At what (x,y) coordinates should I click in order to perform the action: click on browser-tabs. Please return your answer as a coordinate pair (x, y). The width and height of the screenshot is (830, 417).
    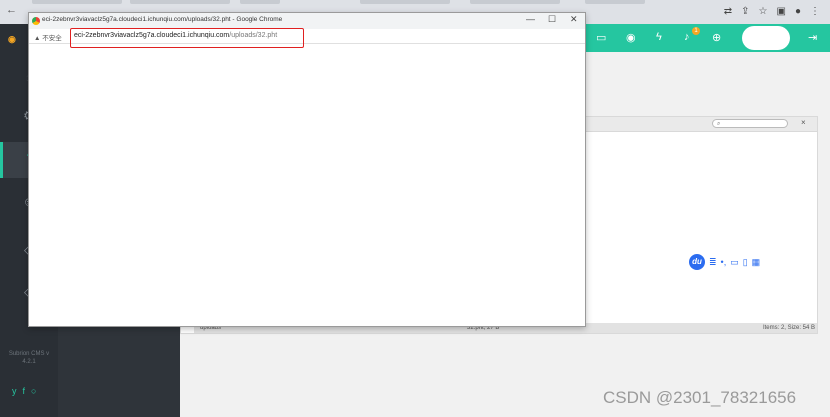
    Looking at the image, I should click on (337, 3).